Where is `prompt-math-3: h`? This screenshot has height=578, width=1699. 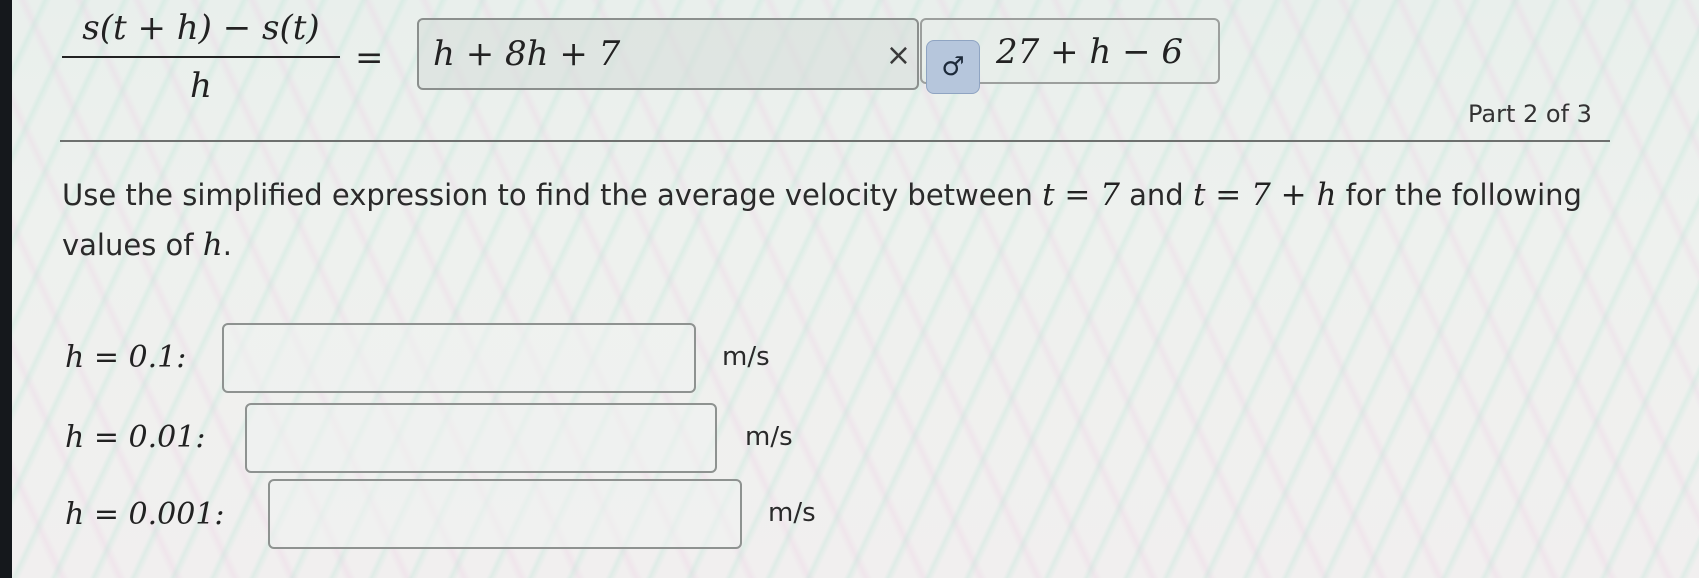 prompt-math-3: h is located at coordinates (212, 245).